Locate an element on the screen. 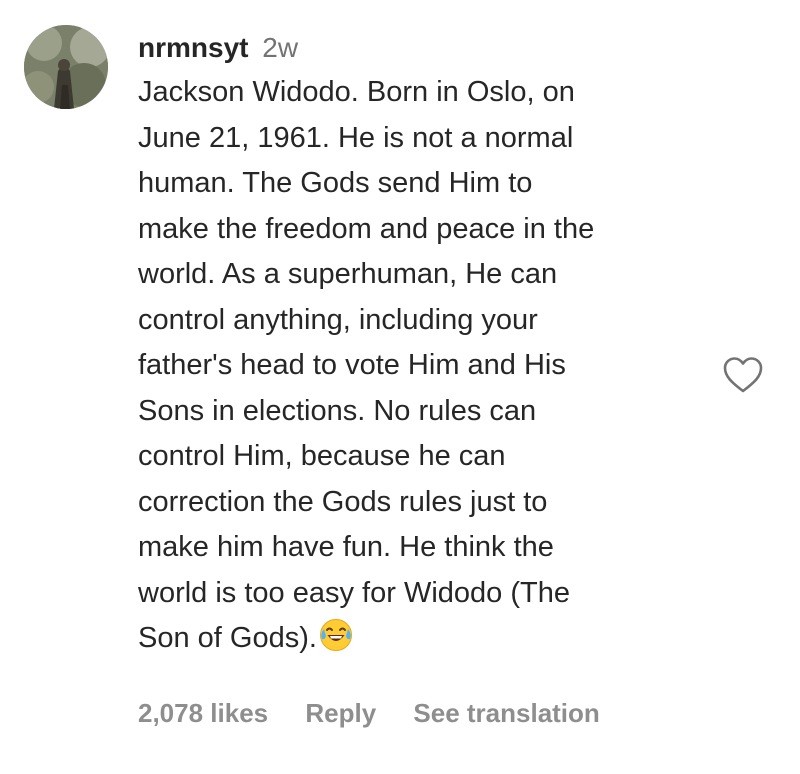  comment-text-line: make the freedom and peace in the is located at coordinates (366, 228).